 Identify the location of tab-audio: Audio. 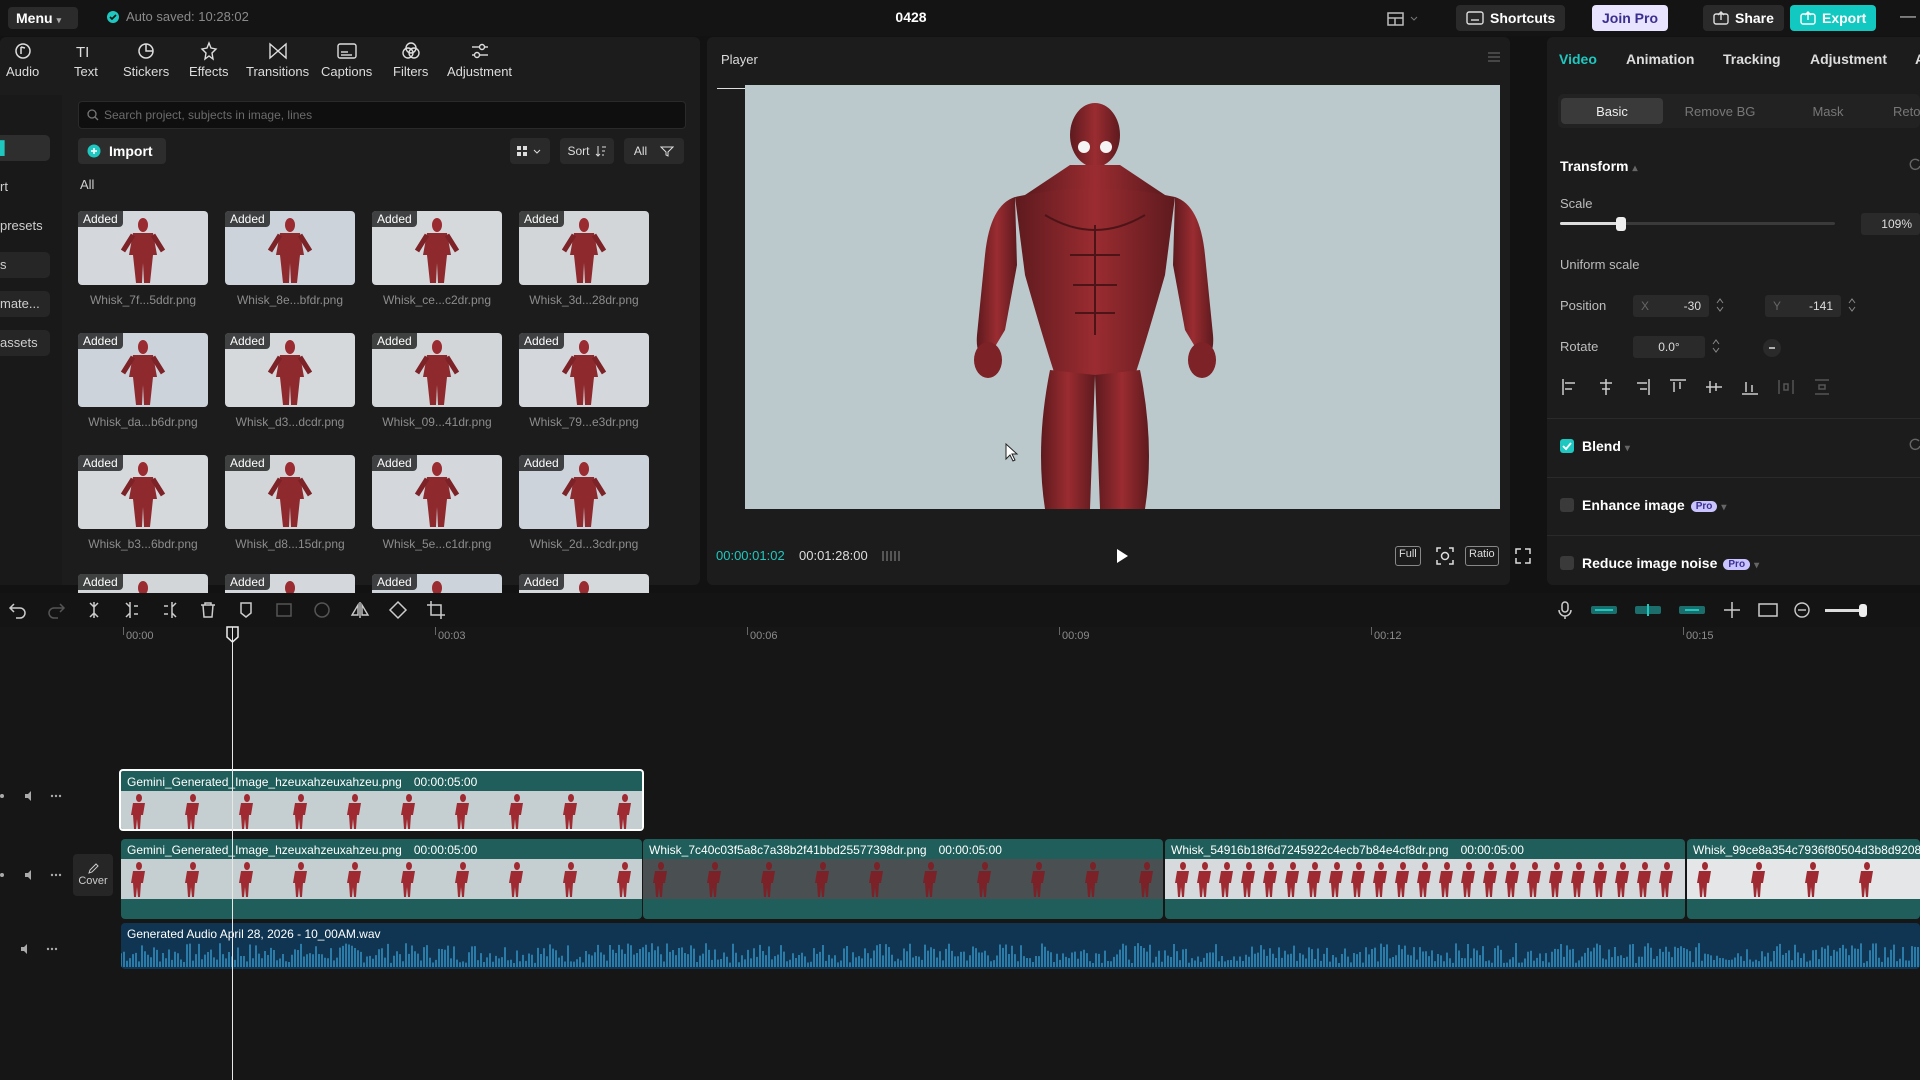
(22, 60).